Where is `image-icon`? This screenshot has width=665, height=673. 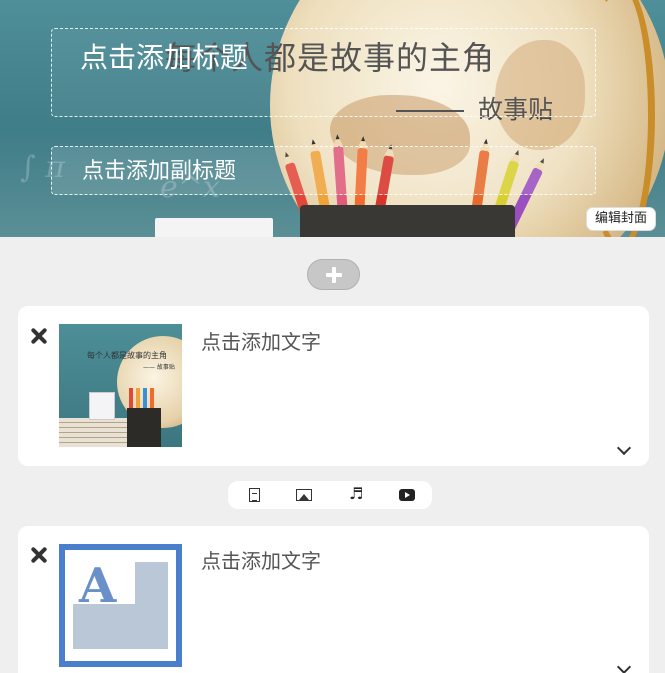
image-icon is located at coordinates (304, 495).